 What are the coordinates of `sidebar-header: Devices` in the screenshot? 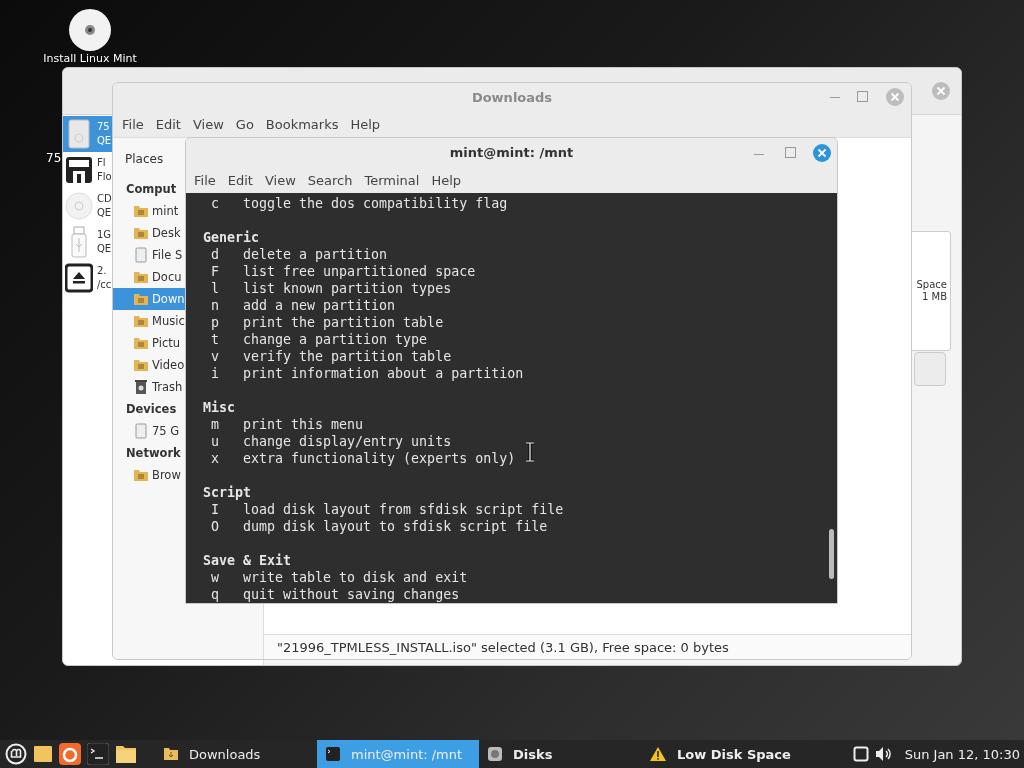 It's located at (151, 409).